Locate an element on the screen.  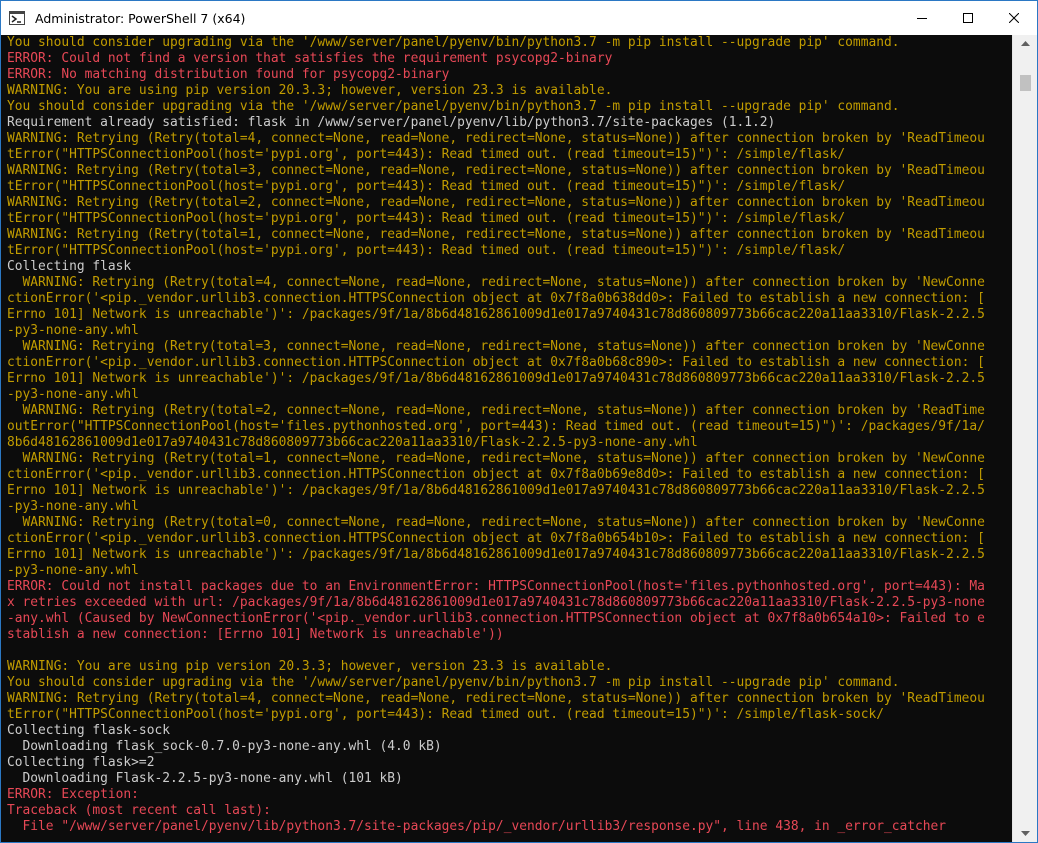
console-line: Traceback (most recent call last): is located at coordinates (139, 810).